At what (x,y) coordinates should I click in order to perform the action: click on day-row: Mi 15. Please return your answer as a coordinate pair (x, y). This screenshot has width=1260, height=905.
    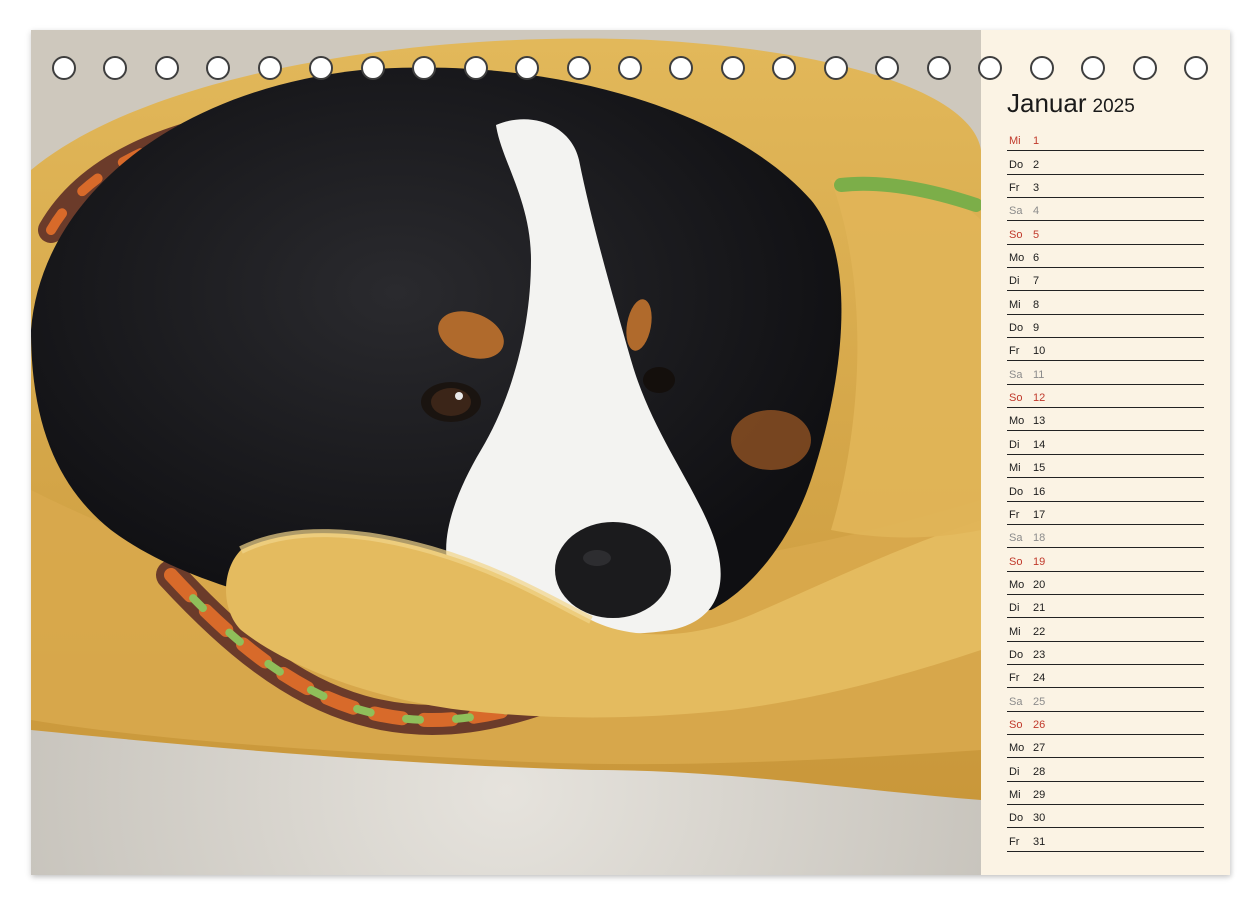
    Looking at the image, I should click on (1105, 467).